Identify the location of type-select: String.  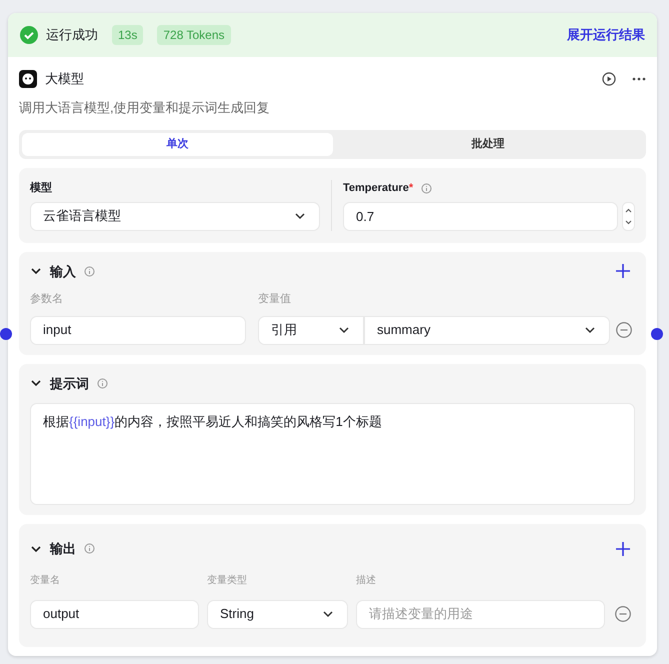
(277, 614).